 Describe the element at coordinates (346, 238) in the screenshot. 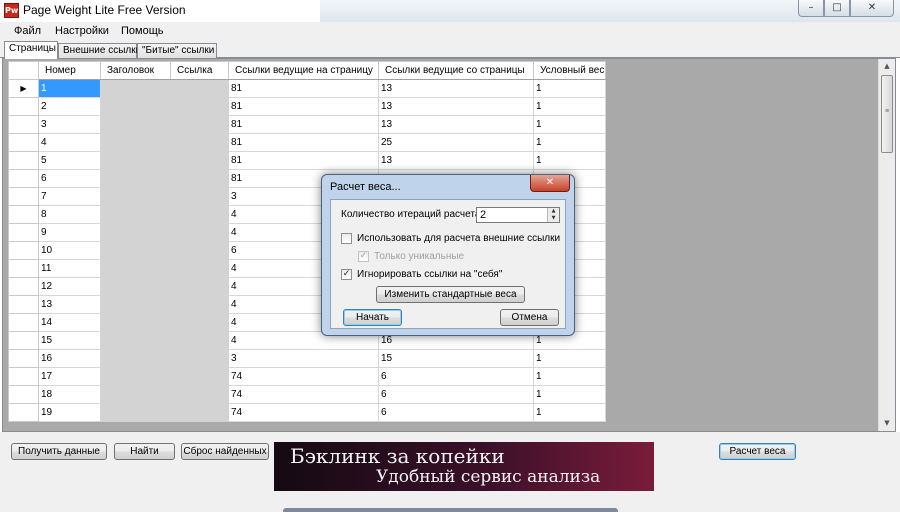

I see `use-external-checkbox` at that location.